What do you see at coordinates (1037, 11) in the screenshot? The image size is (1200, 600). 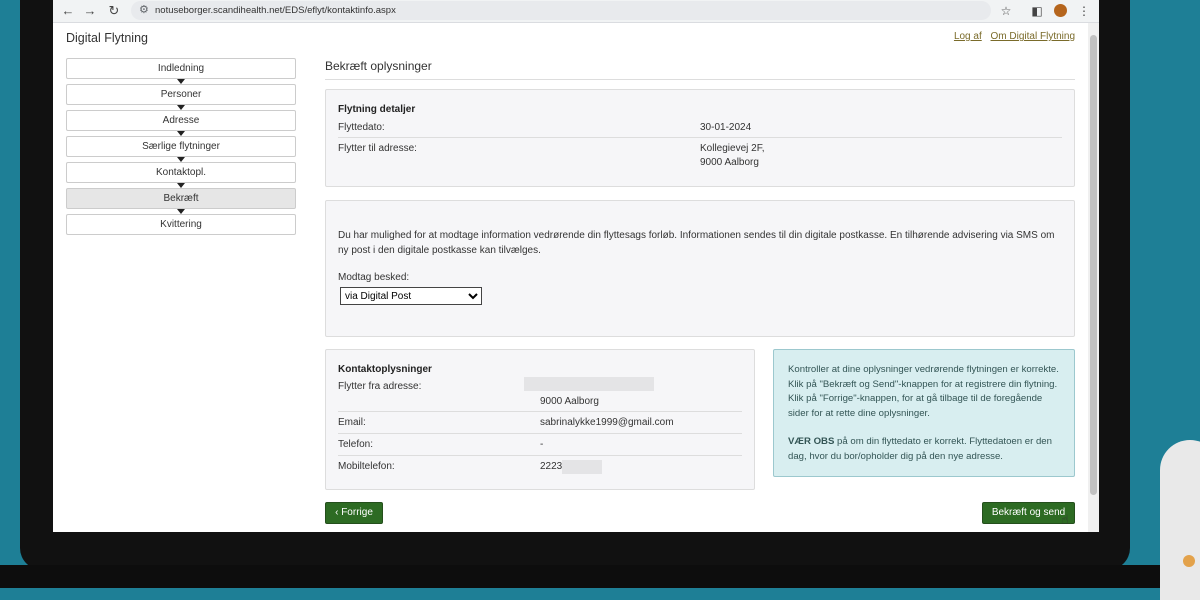 I see `side-panel-icon: ◧` at bounding box center [1037, 11].